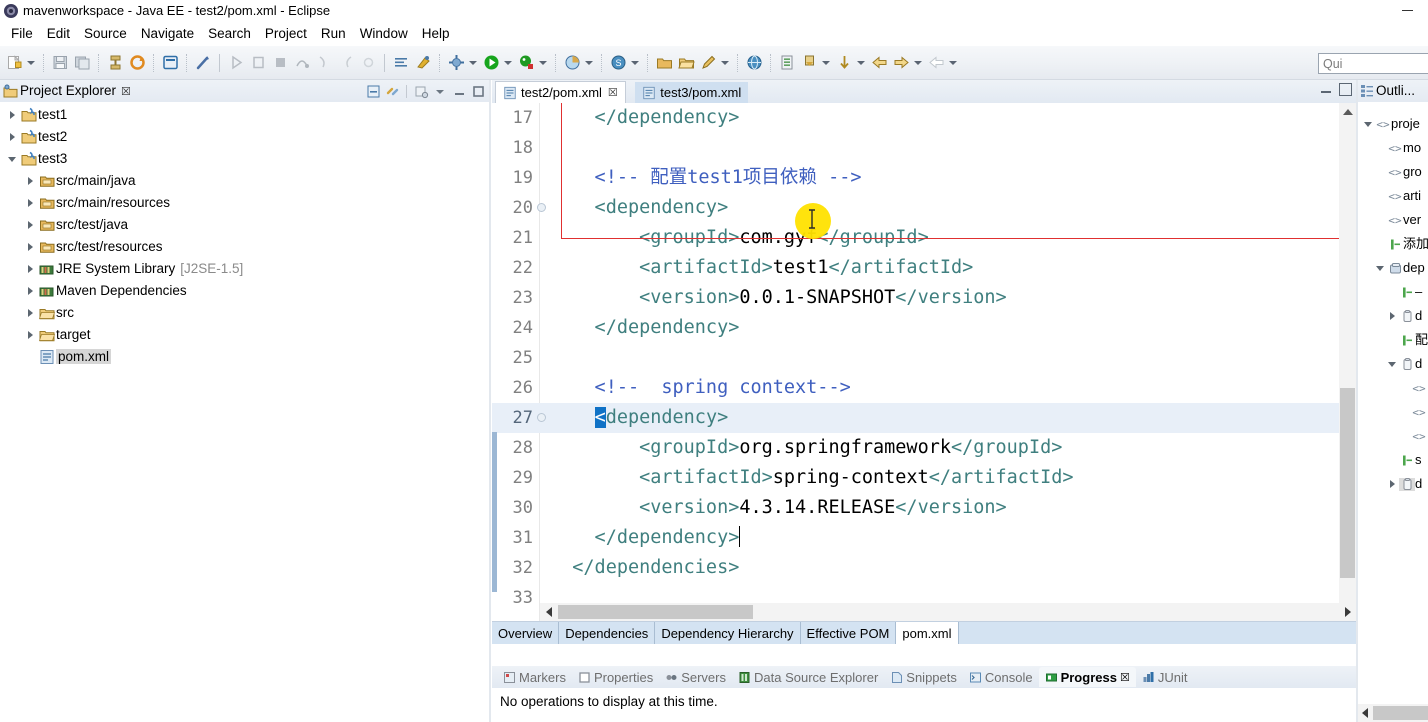 Image resolution: width=1428 pixels, height=722 pixels. Describe the element at coordinates (1165, 677) in the screenshot. I see `bottom-tab-junit: JUnit` at that location.